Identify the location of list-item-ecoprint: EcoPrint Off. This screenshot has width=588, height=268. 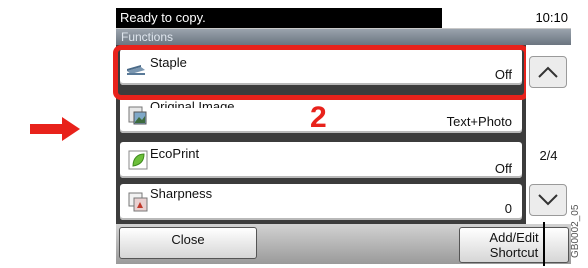
(321, 160).